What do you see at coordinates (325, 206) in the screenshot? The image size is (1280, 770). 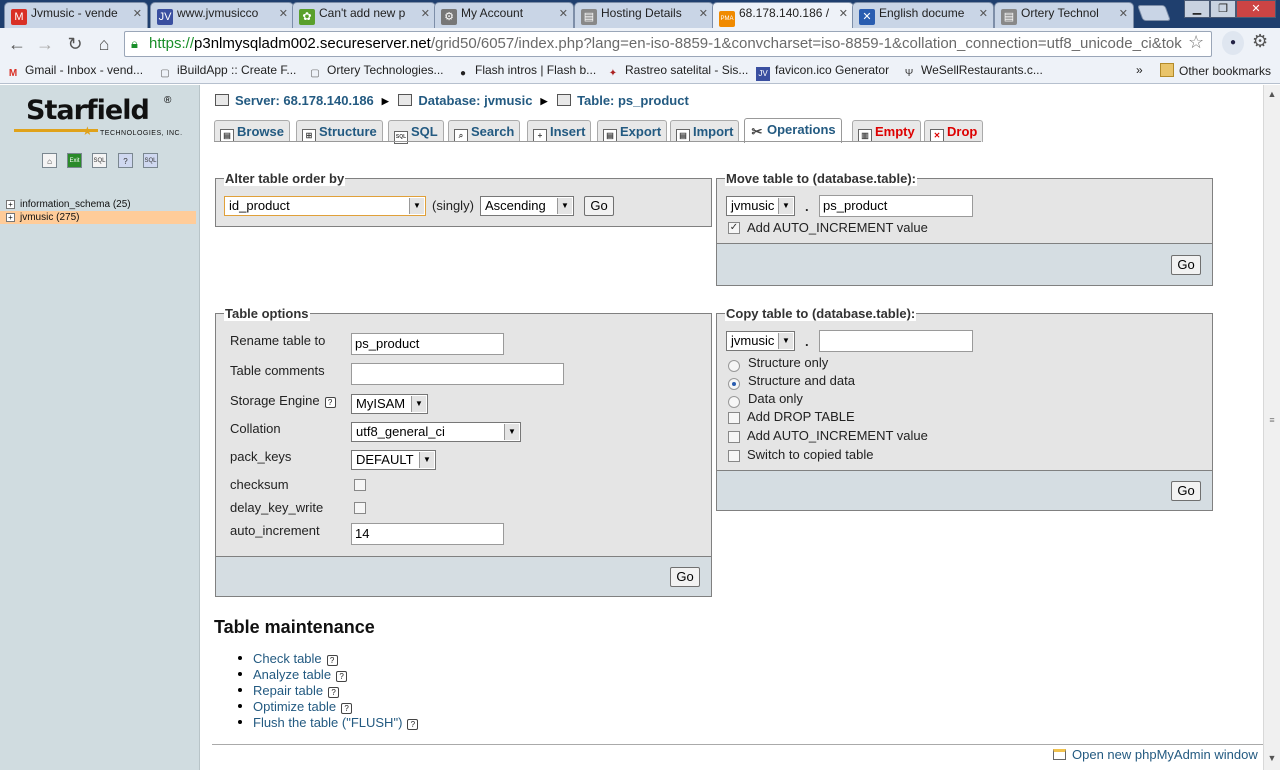 I see `order-column-select: id_product ▼` at bounding box center [325, 206].